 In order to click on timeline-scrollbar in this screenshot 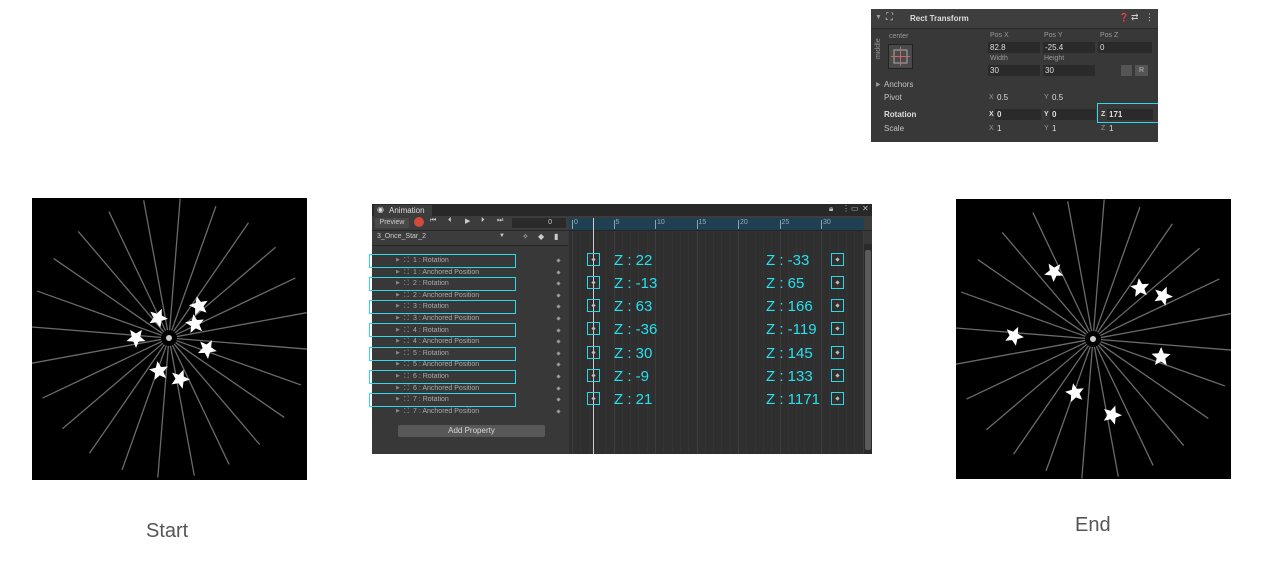, I will do `click(868, 349)`.